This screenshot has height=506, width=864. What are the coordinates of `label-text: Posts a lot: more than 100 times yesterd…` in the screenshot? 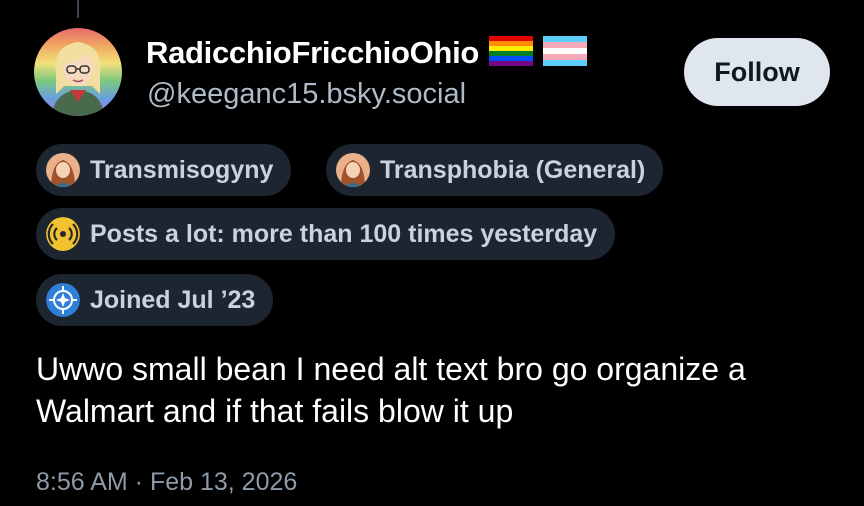 It's located at (344, 233).